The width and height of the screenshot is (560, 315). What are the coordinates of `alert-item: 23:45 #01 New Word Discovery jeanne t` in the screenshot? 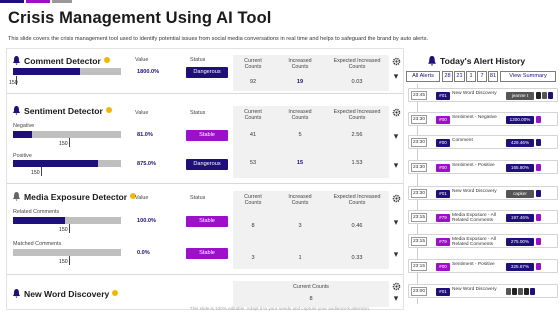 It's located at (483, 95).